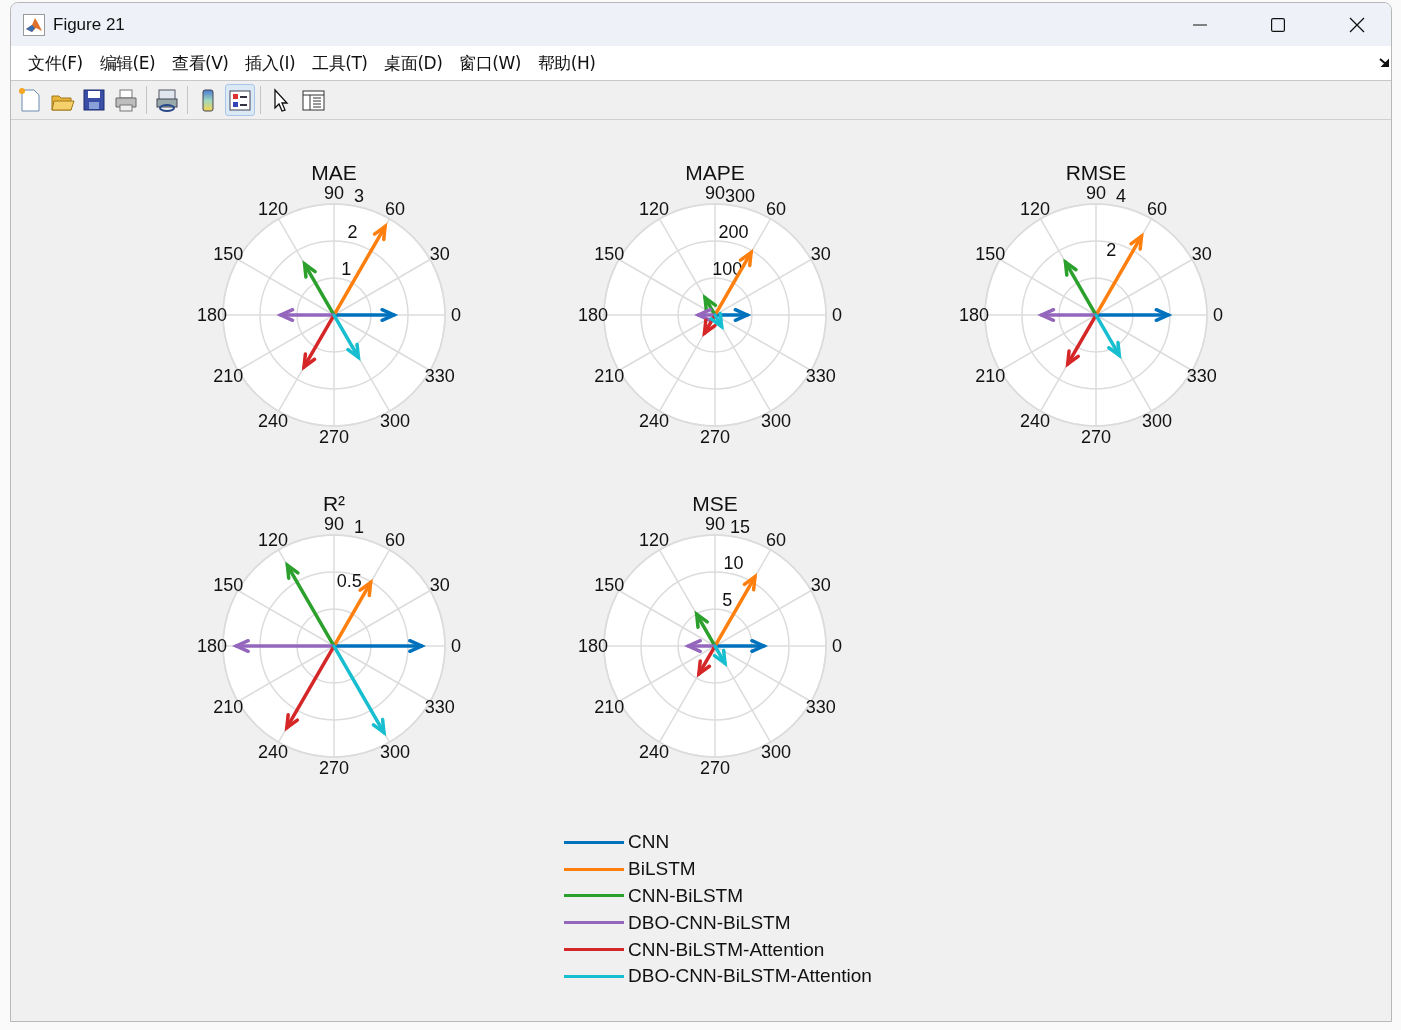 The image size is (1401, 1030). What do you see at coordinates (89, 24) in the screenshot?
I see `window-title: Figure 21` at bounding box center [89, 24].